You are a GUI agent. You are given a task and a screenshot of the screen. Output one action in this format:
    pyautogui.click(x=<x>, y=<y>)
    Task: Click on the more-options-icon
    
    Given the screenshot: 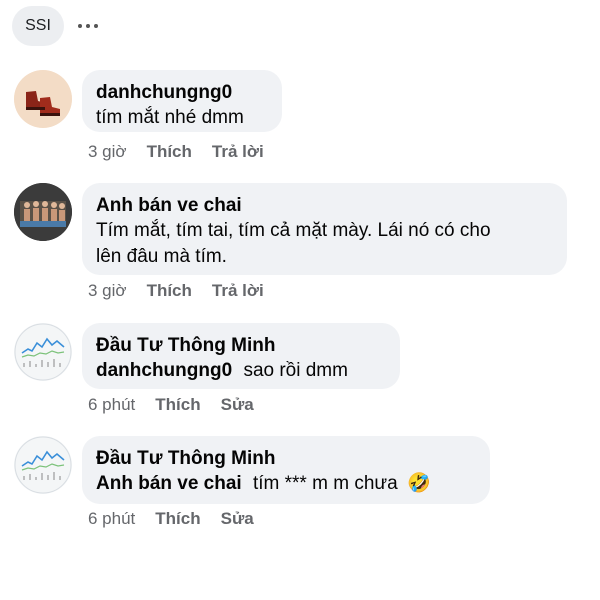 What is the action you would take?
    pyautogui.click(x=88, y=26)
    